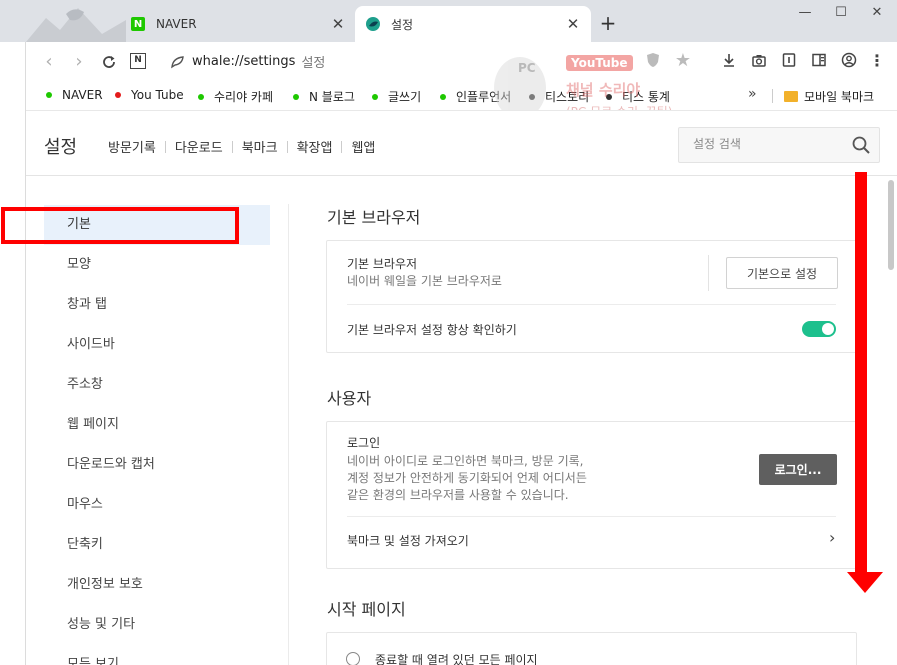  I want to click on bookmark-naver: NAVER, so click(74, 95).